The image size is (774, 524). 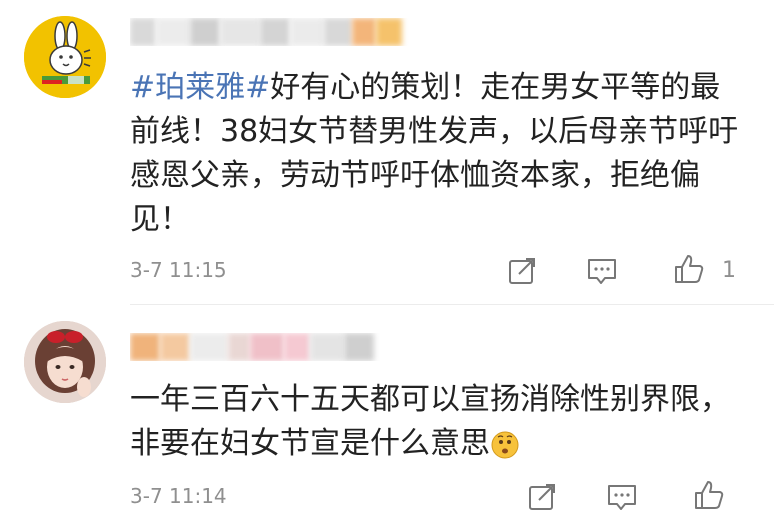 I want to click on hashtag-link: #珀莱雅#, so click(x=200, y=87).